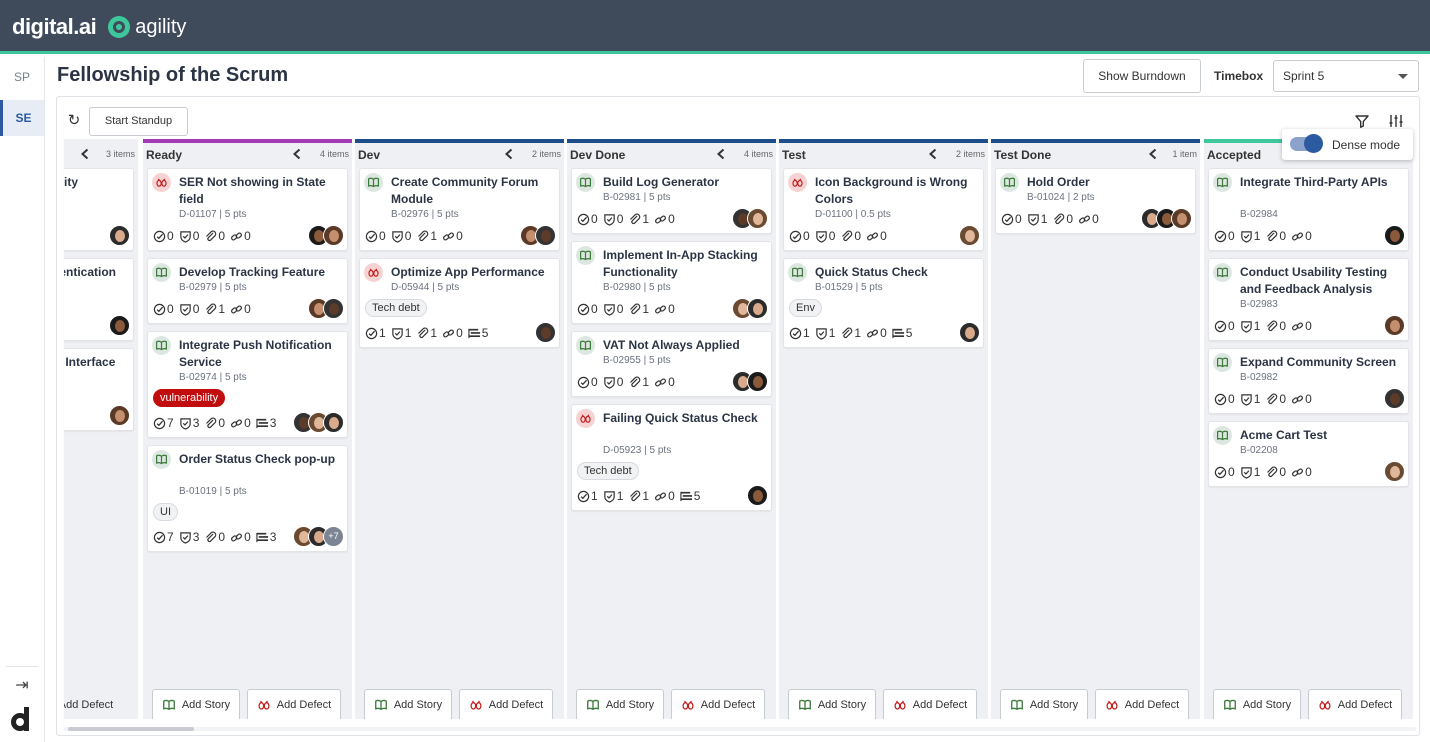  Describe the element at coordinates (22, 684) in the screenshot. I see `expand-rail-icon: ⇥` at that location.